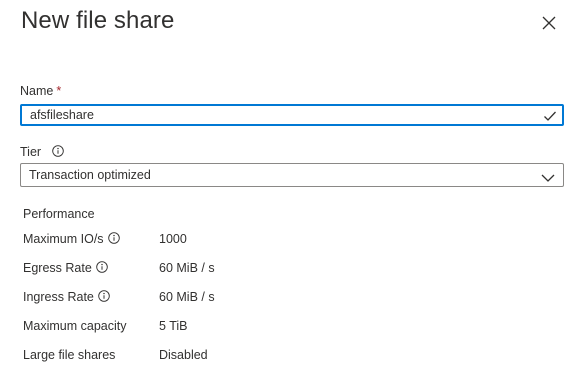 The image size is (575, 375). What do you see at coordinates (183, 355) in the screenshot?
I see `large-file-shares-value: Disabled` at bounding box center [183, 355].